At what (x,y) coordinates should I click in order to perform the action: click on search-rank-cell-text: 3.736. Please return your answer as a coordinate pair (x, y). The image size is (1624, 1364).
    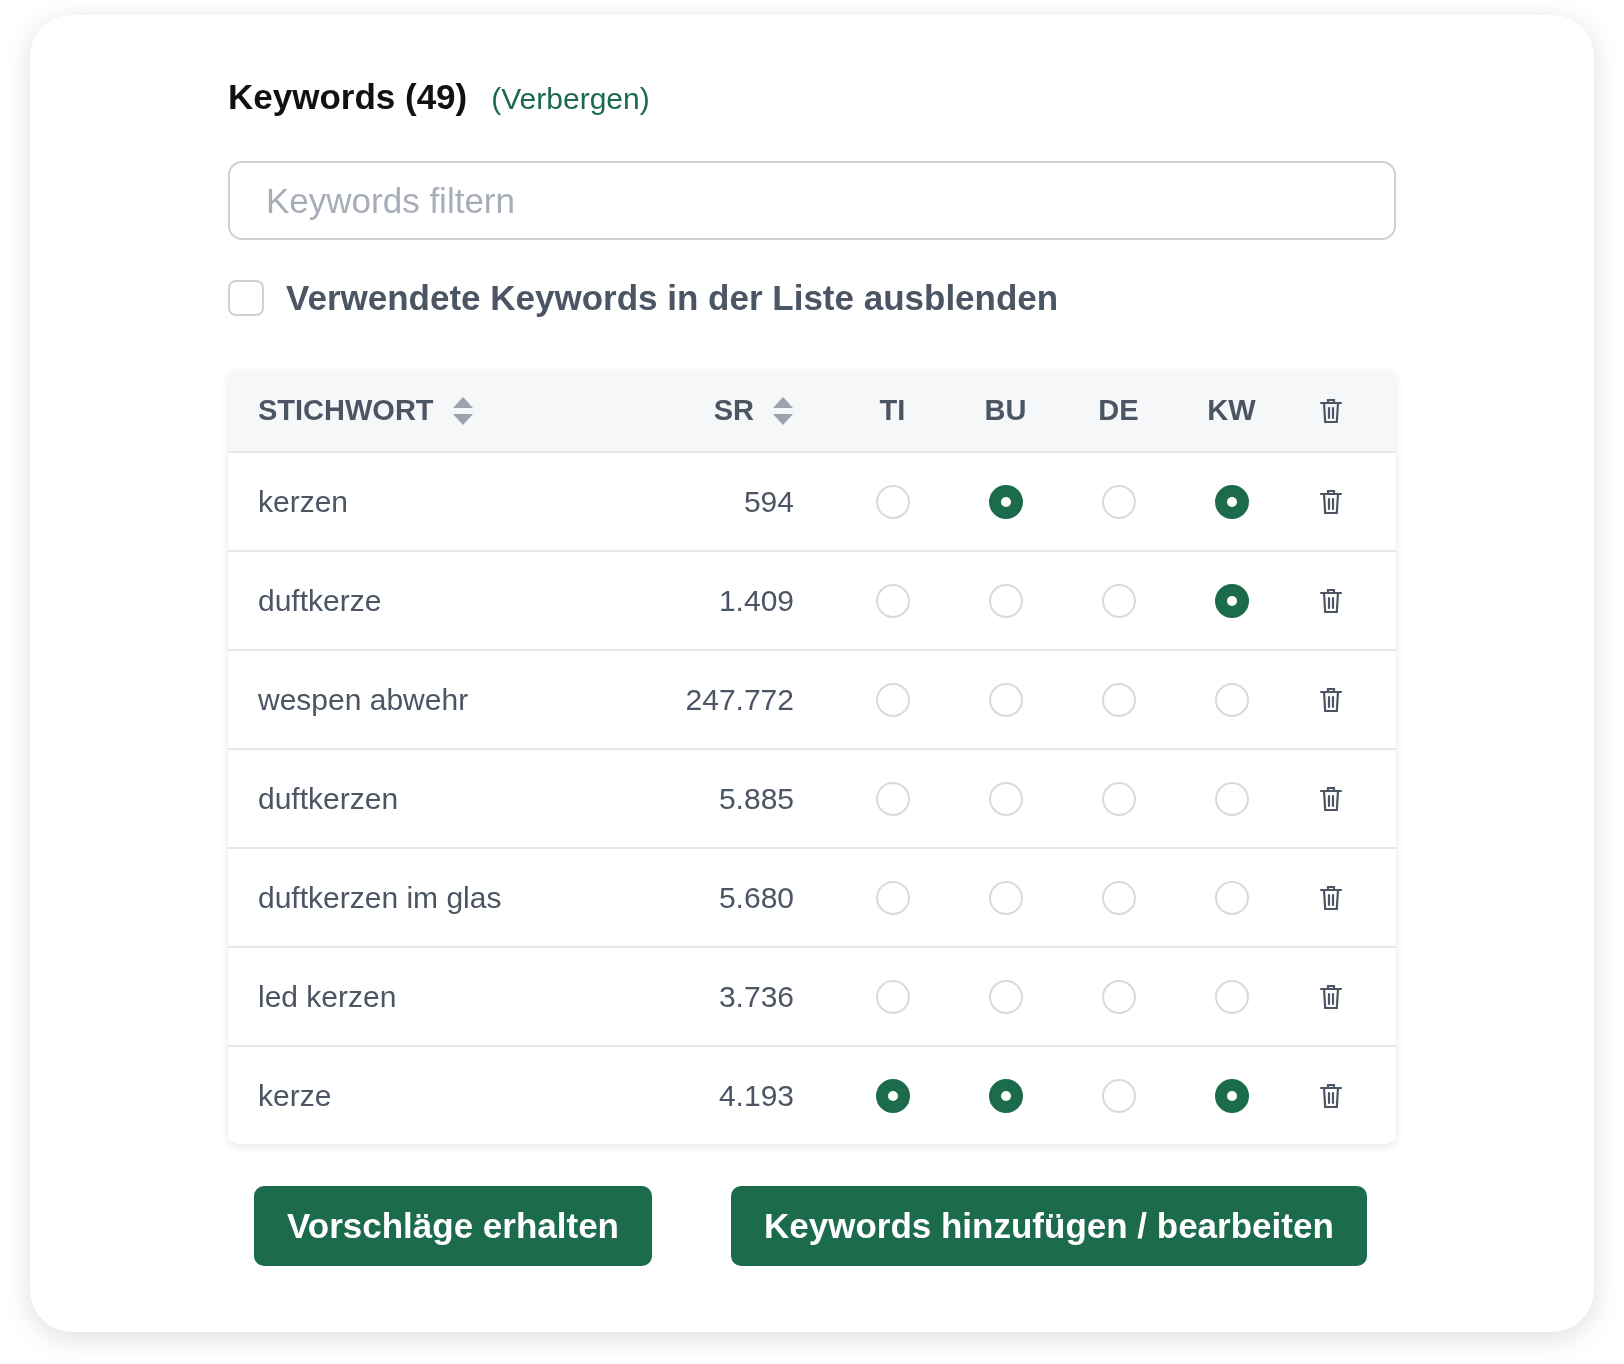
    Looking at the image, I should click on (756, 996).